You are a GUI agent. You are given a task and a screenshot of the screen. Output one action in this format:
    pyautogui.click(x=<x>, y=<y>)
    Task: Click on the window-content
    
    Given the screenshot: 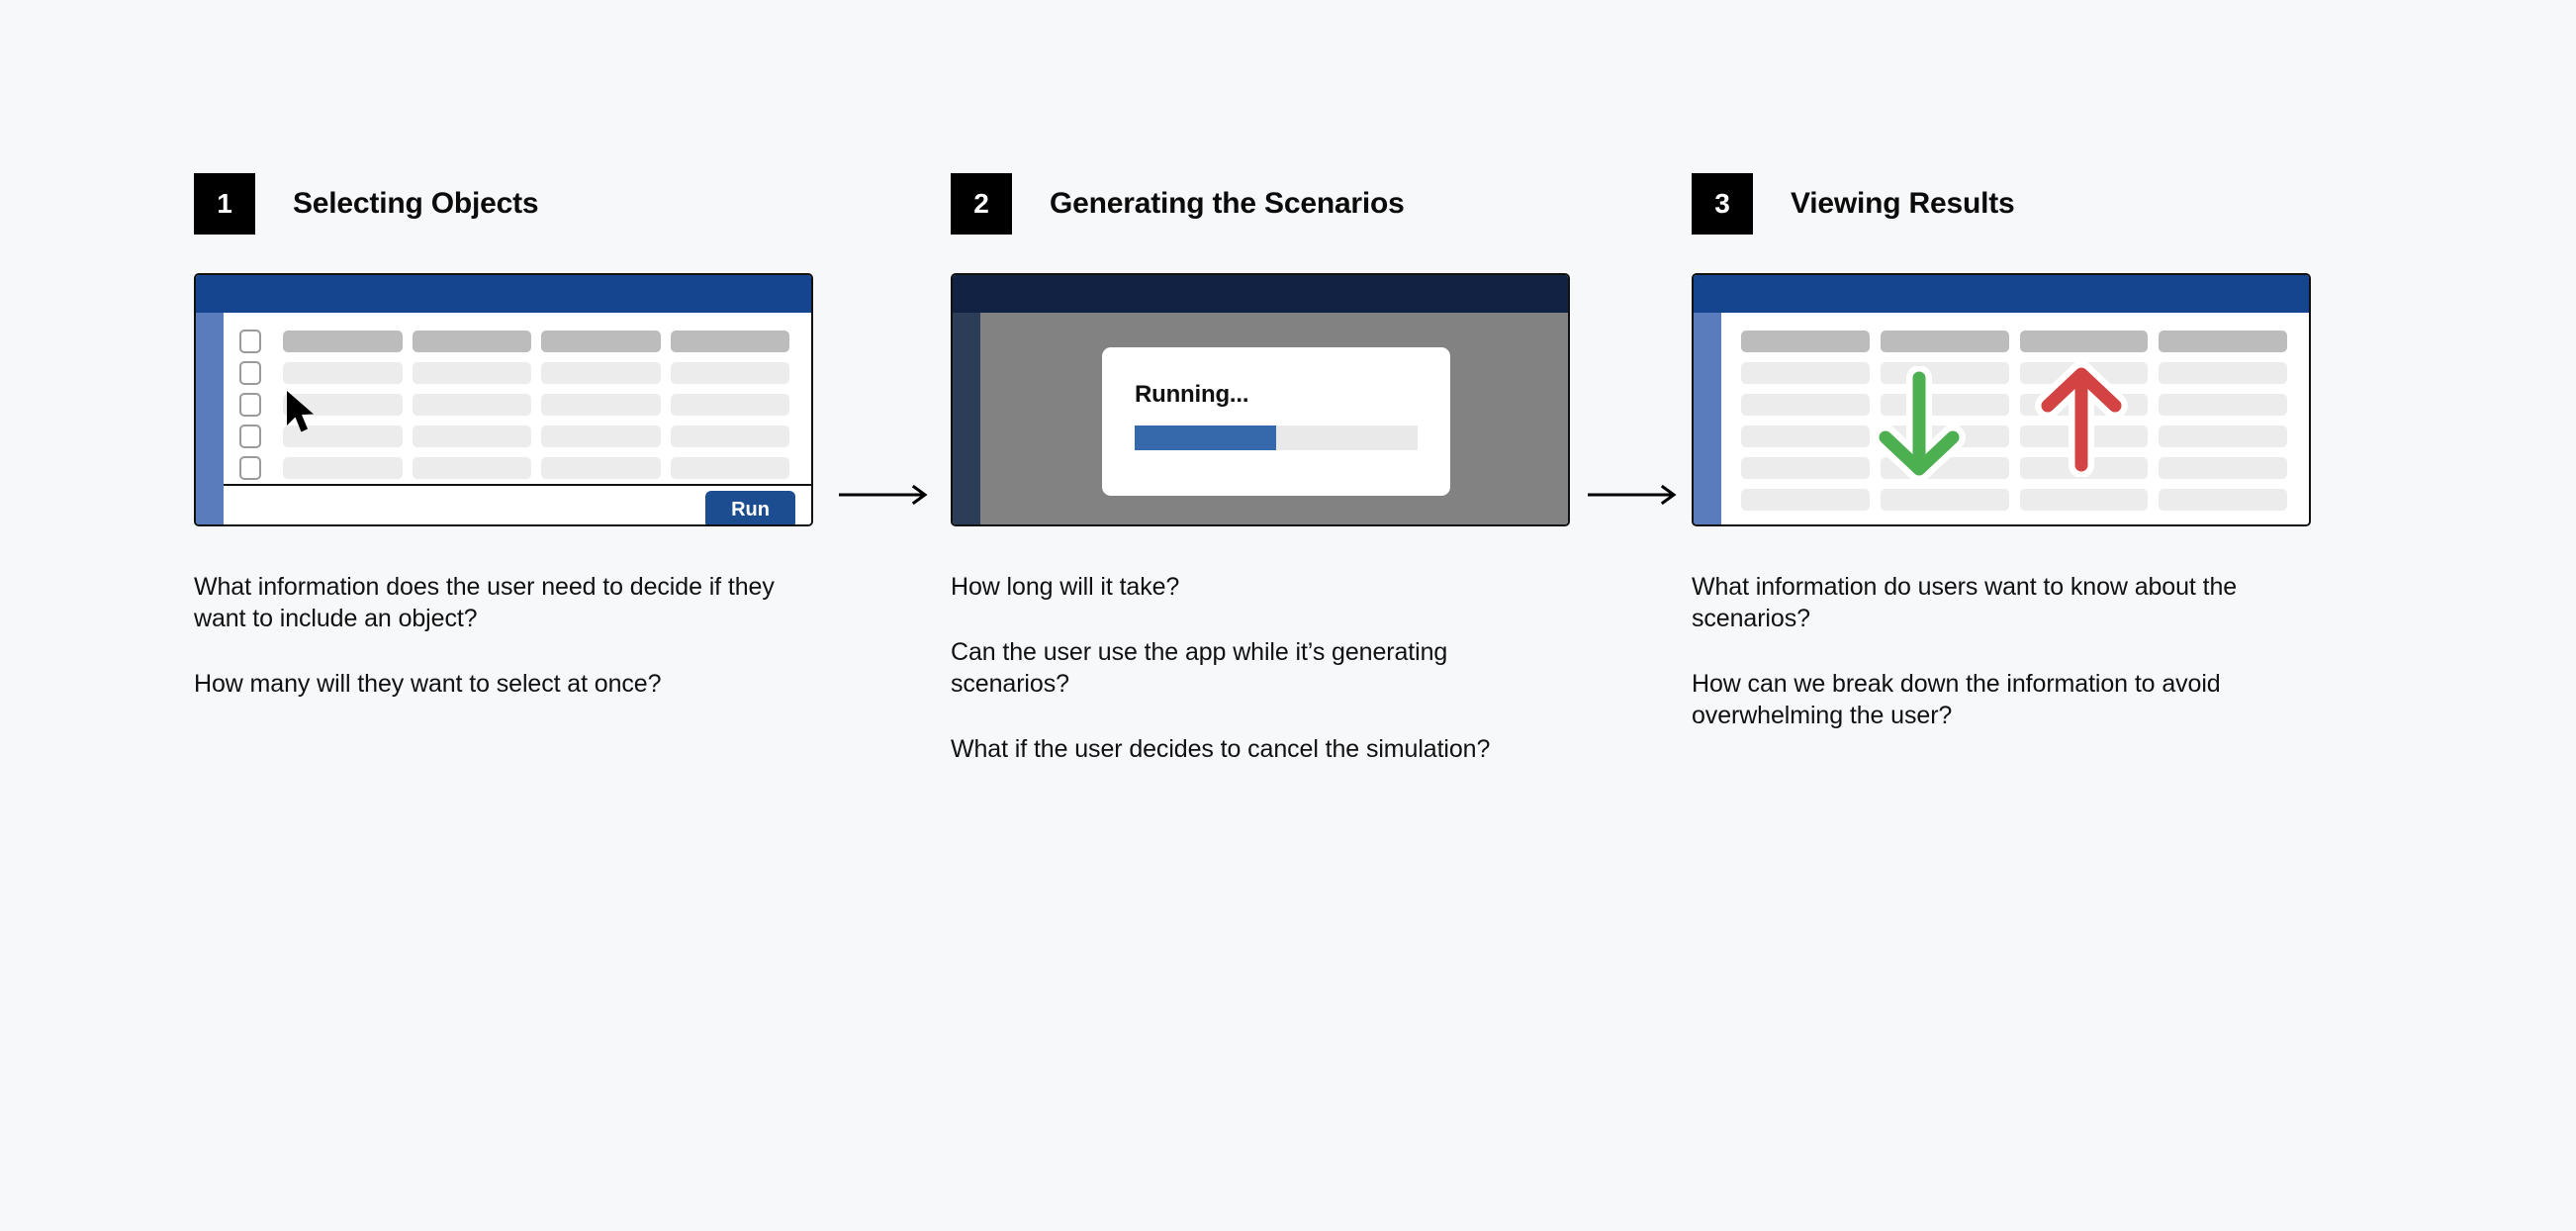 What is the action you would take?
    pyautogui.click(x=2015, y=419)
    